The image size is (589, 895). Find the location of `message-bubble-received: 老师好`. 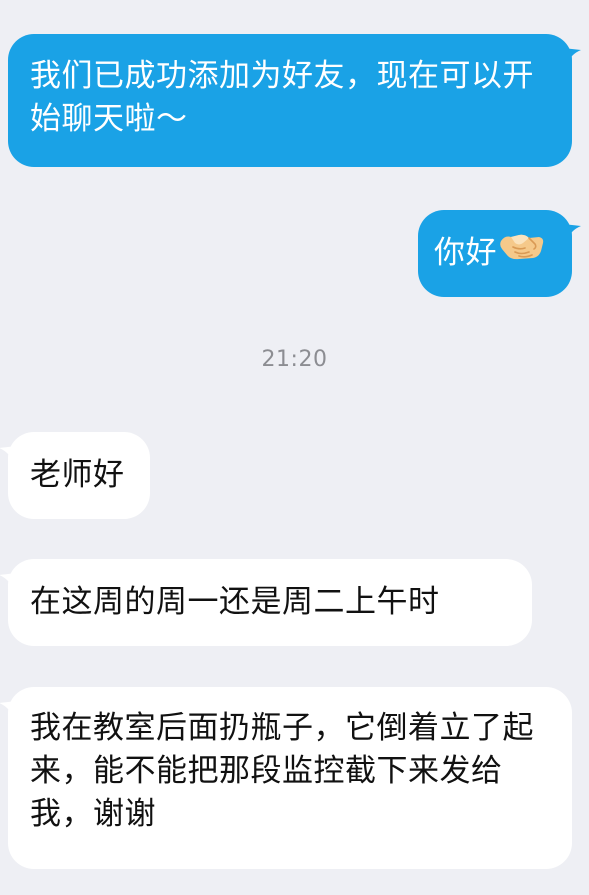

message-bubble-received: 老师好 is located at coordinates (75, 475).